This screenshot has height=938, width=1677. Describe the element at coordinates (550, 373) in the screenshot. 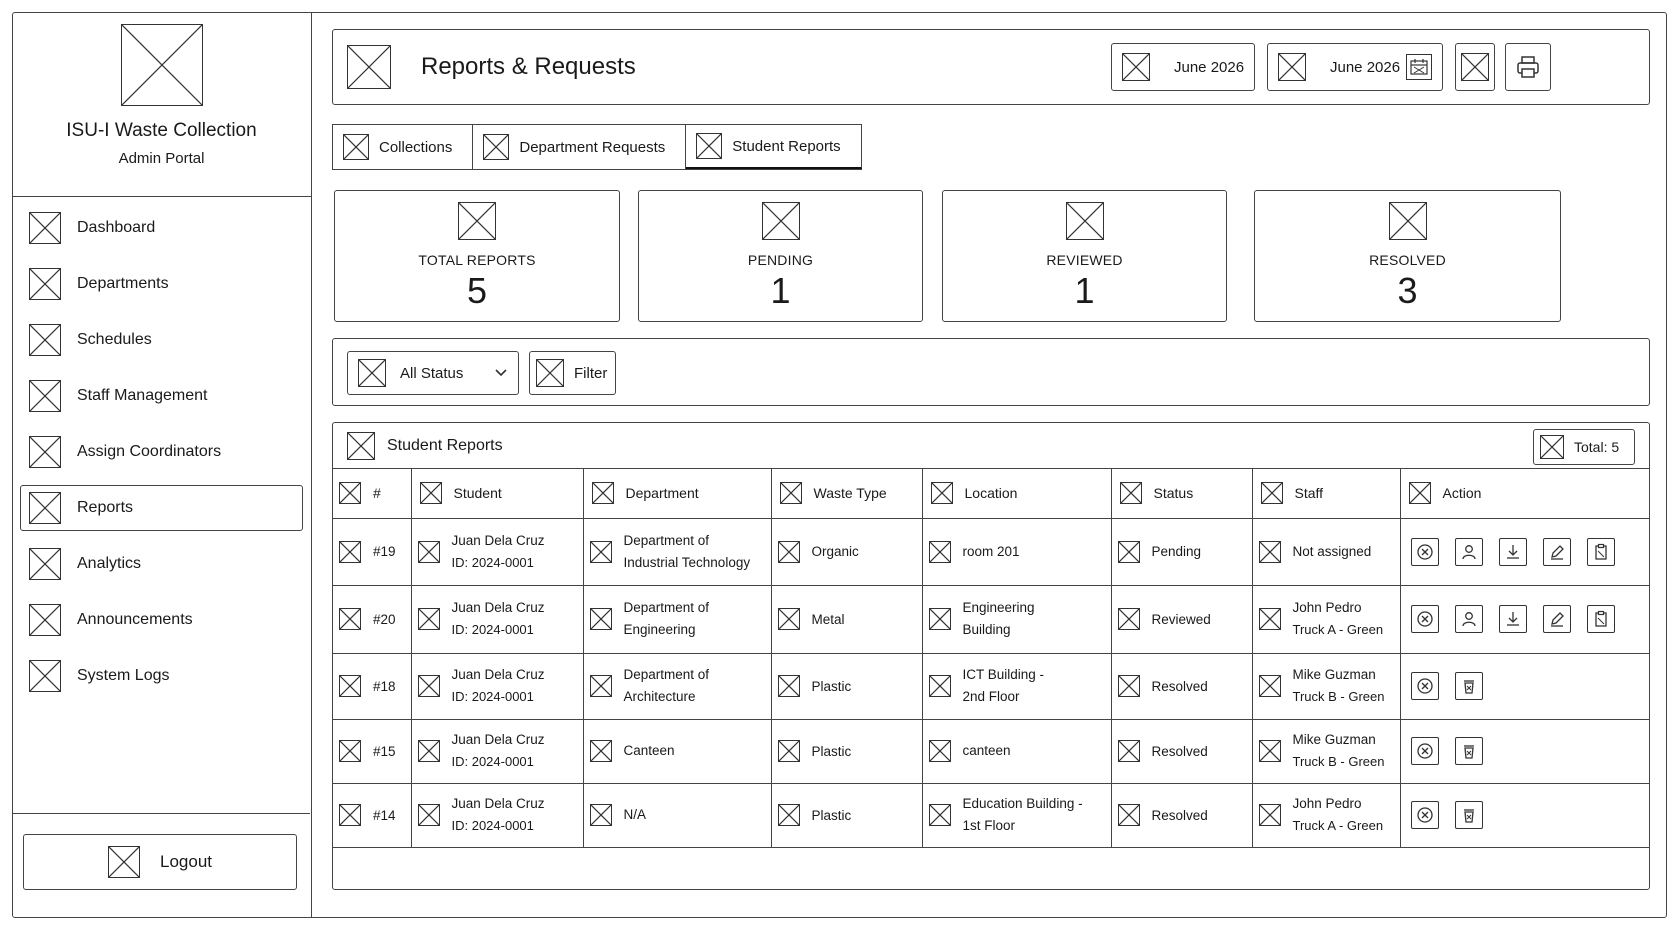

I see `filter-icon` at that location.